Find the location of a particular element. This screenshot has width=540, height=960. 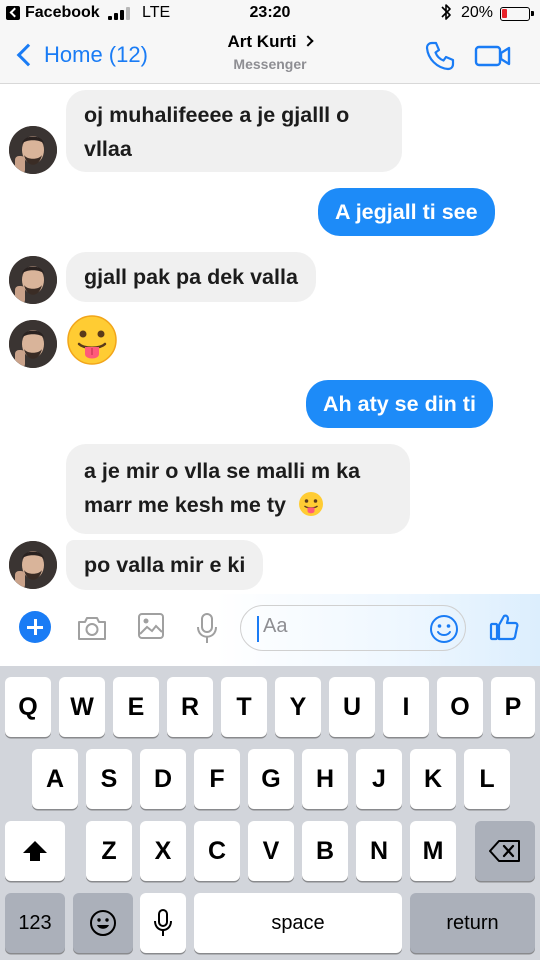

space-key: space is located at coordinates (298, 923).